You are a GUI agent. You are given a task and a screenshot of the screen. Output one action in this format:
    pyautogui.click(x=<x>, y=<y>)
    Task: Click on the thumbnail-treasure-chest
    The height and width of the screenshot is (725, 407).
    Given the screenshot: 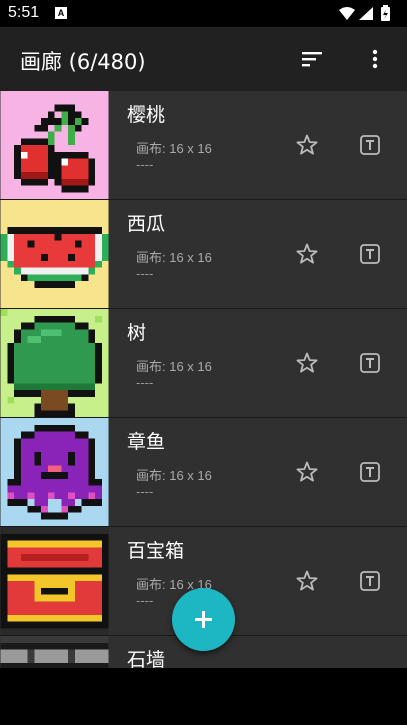 What is the action you would take?
    pyautogui.click(x=54, y=581)
    